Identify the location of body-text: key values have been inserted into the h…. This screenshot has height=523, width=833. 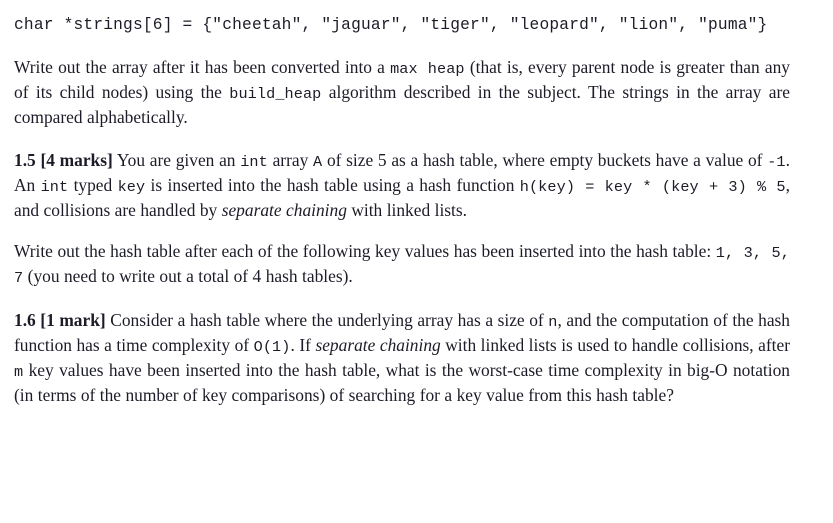
(402, 383).